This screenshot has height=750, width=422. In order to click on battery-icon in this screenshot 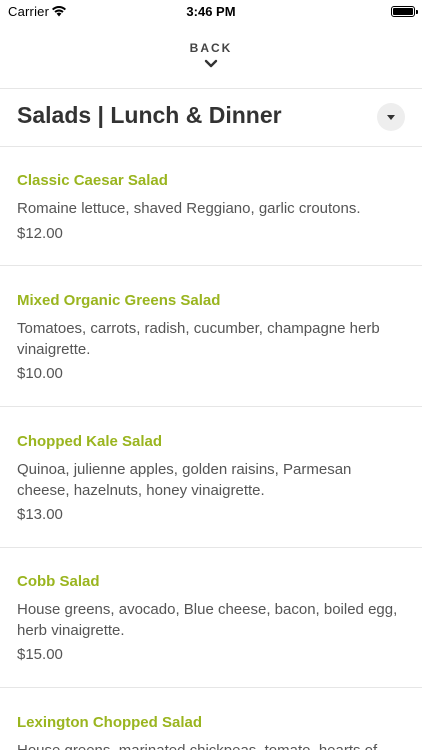, I will do `click(404, 11)`.